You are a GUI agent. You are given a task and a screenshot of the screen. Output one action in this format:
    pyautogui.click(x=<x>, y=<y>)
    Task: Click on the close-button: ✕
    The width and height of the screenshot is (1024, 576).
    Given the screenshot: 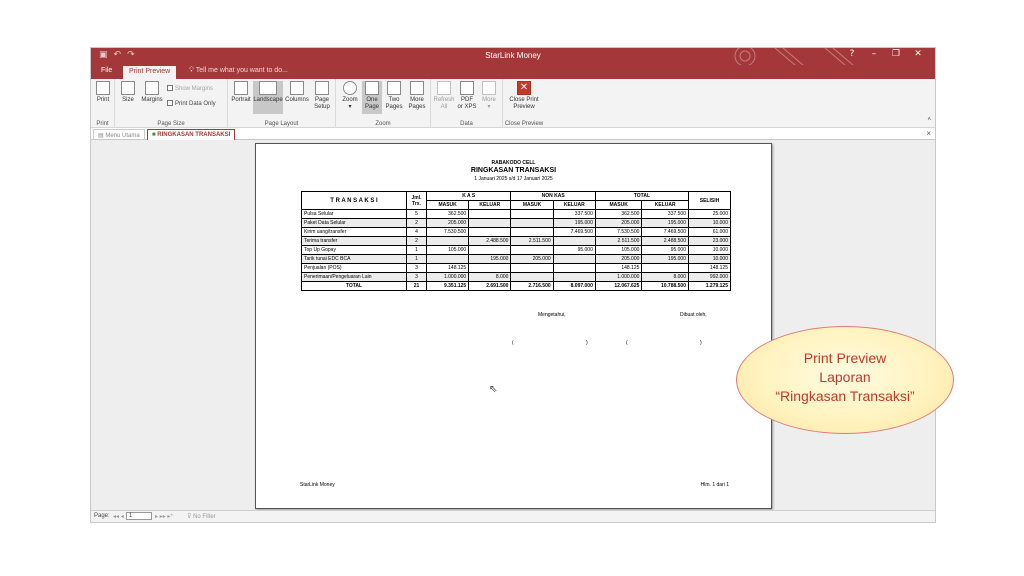 What is the action you would take?
    pyautogui.click(x=918, y=54)
    